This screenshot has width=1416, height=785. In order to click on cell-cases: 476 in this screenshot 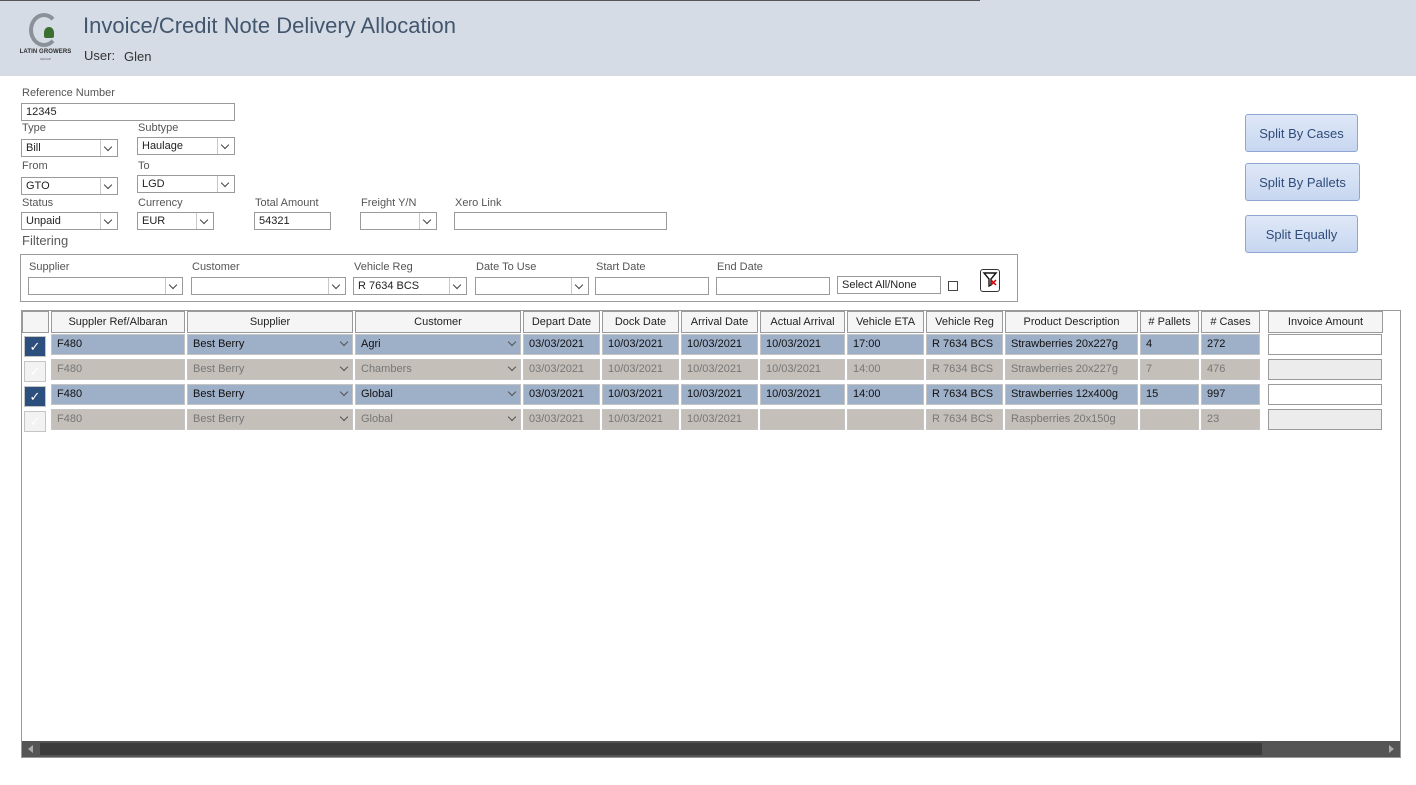, I will do `click(1230, 369)`.